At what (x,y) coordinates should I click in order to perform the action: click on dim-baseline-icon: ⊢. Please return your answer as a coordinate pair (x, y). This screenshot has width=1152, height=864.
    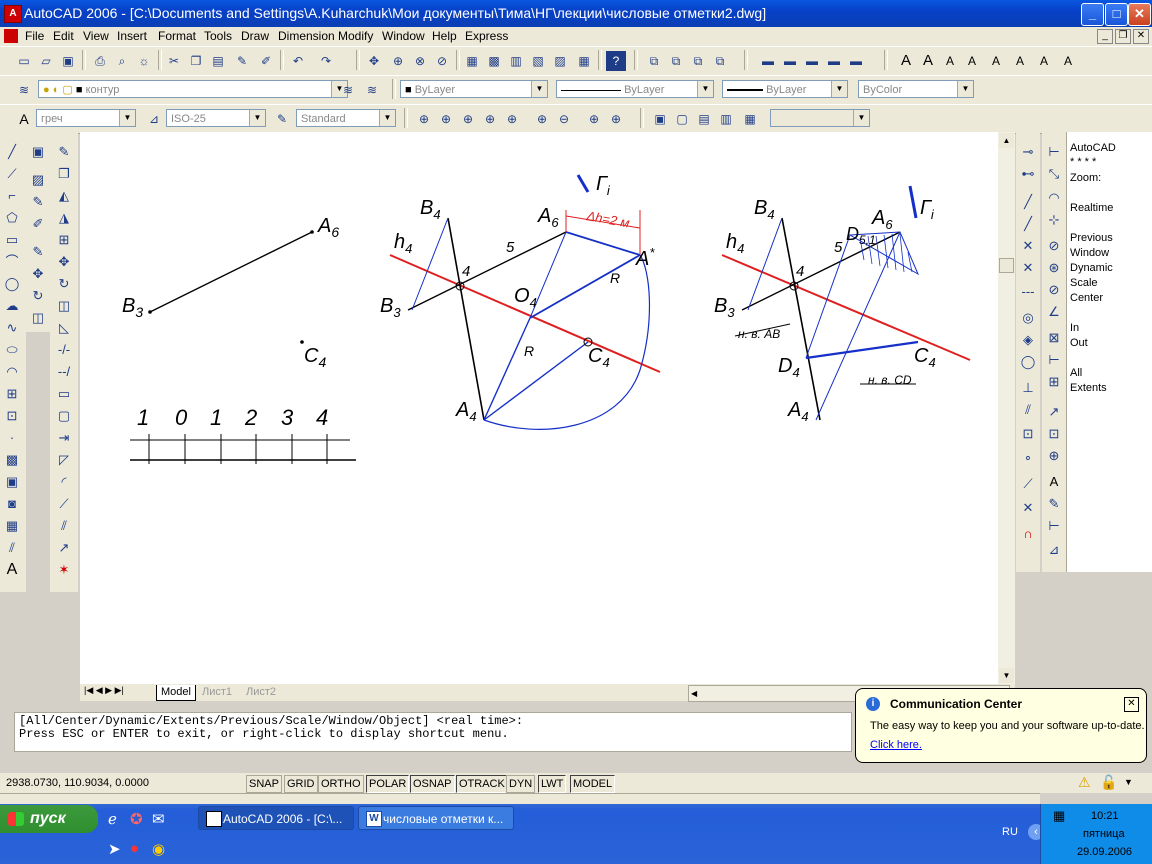
    Looking at the image, I should click on (1054, 360).